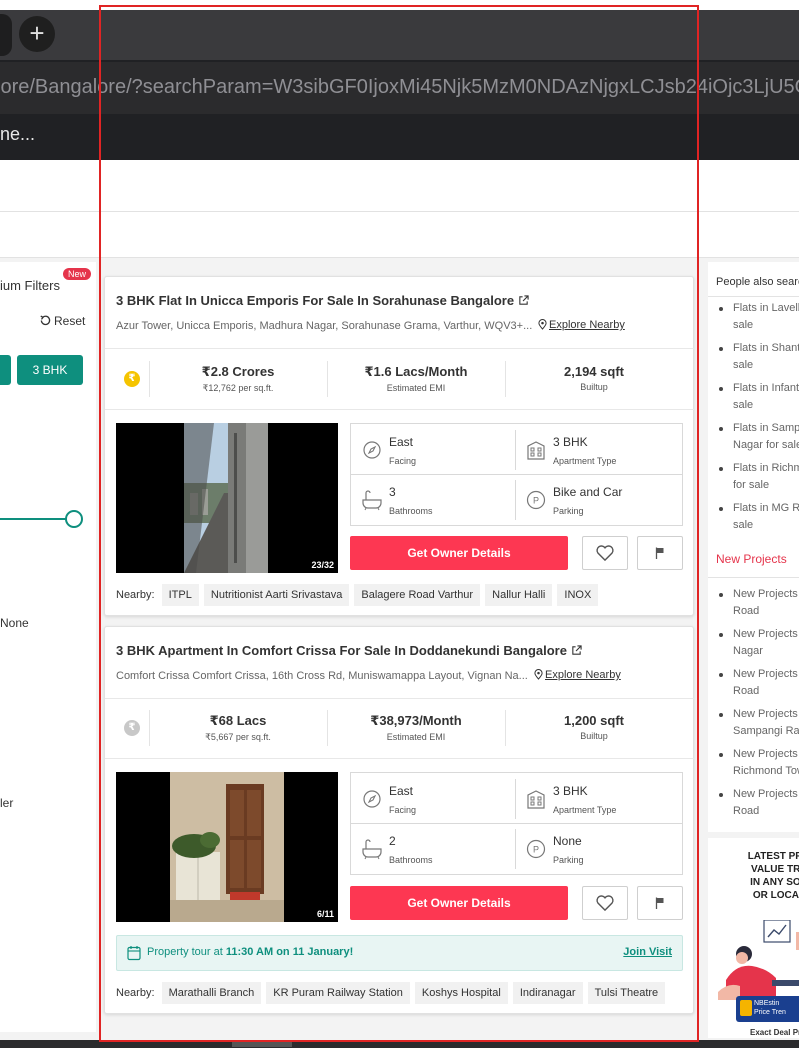 Image resolution: width=799 pixels, height=1048 pixels. Describe the element at coordinates (774, 882) in the screenshot. I see `promo-line: IN ANY SOC` at that location.